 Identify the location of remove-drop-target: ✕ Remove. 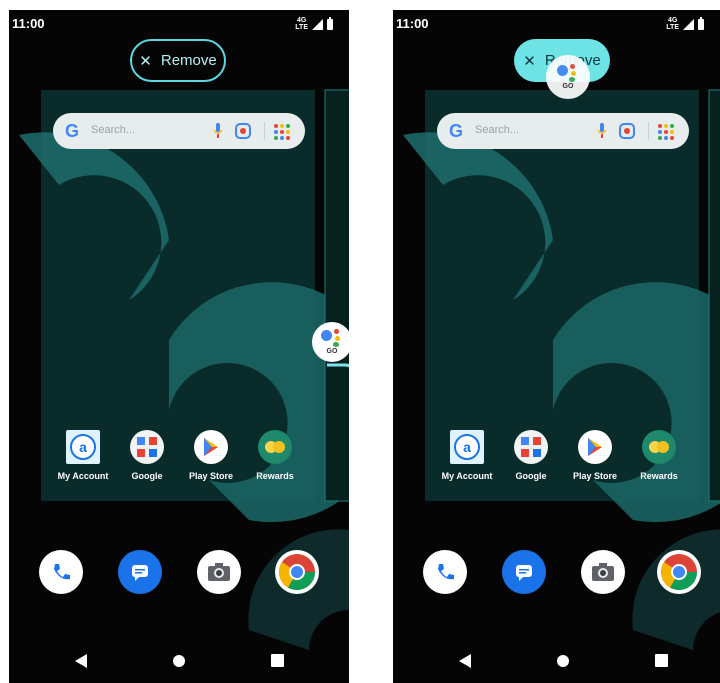
(178, 60).